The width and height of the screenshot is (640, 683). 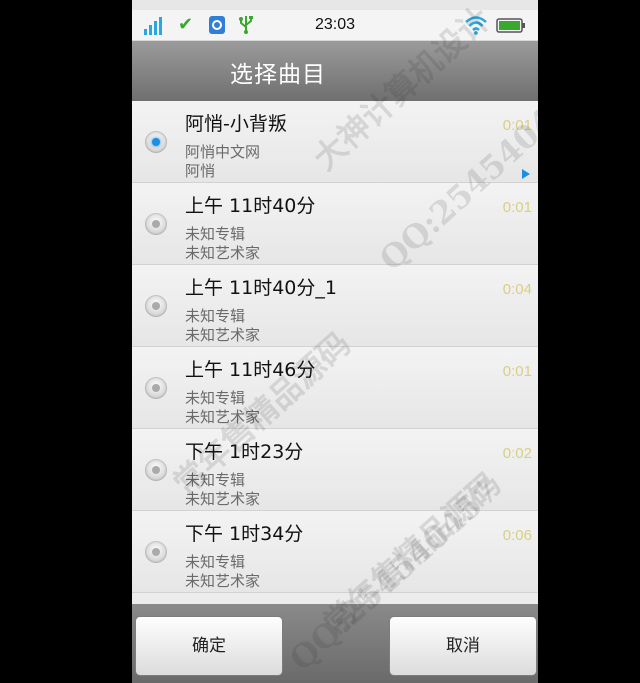 What do you see at coordinates (335, 306) in the screenshot?
I see `song-row: 上午 11时40分_1 未知专辑 未知艺术家 0:04` at bounding box center [335, 306].